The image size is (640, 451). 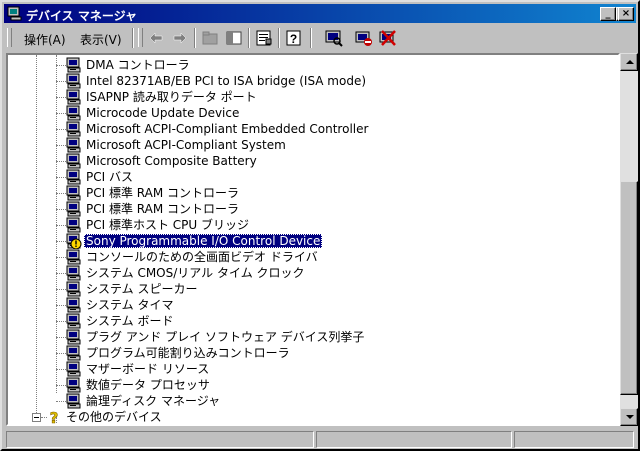 What do you see at coordinates (202, 257) in the screenshot?
I see `tree-item-label: コンソールのための全画面ビデオ ドライバ` at bounding box center [202, 257].